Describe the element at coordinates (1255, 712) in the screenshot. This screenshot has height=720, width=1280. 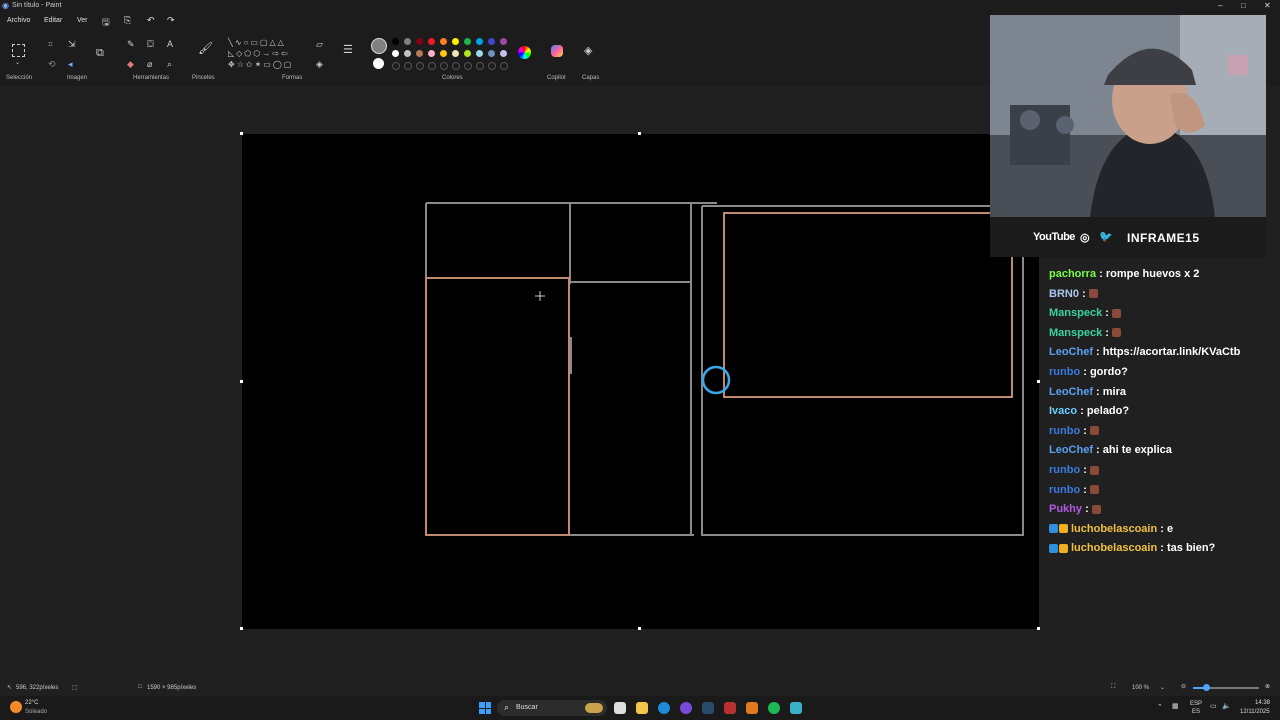
I see `clock-date: 12/11/2025` at that location.